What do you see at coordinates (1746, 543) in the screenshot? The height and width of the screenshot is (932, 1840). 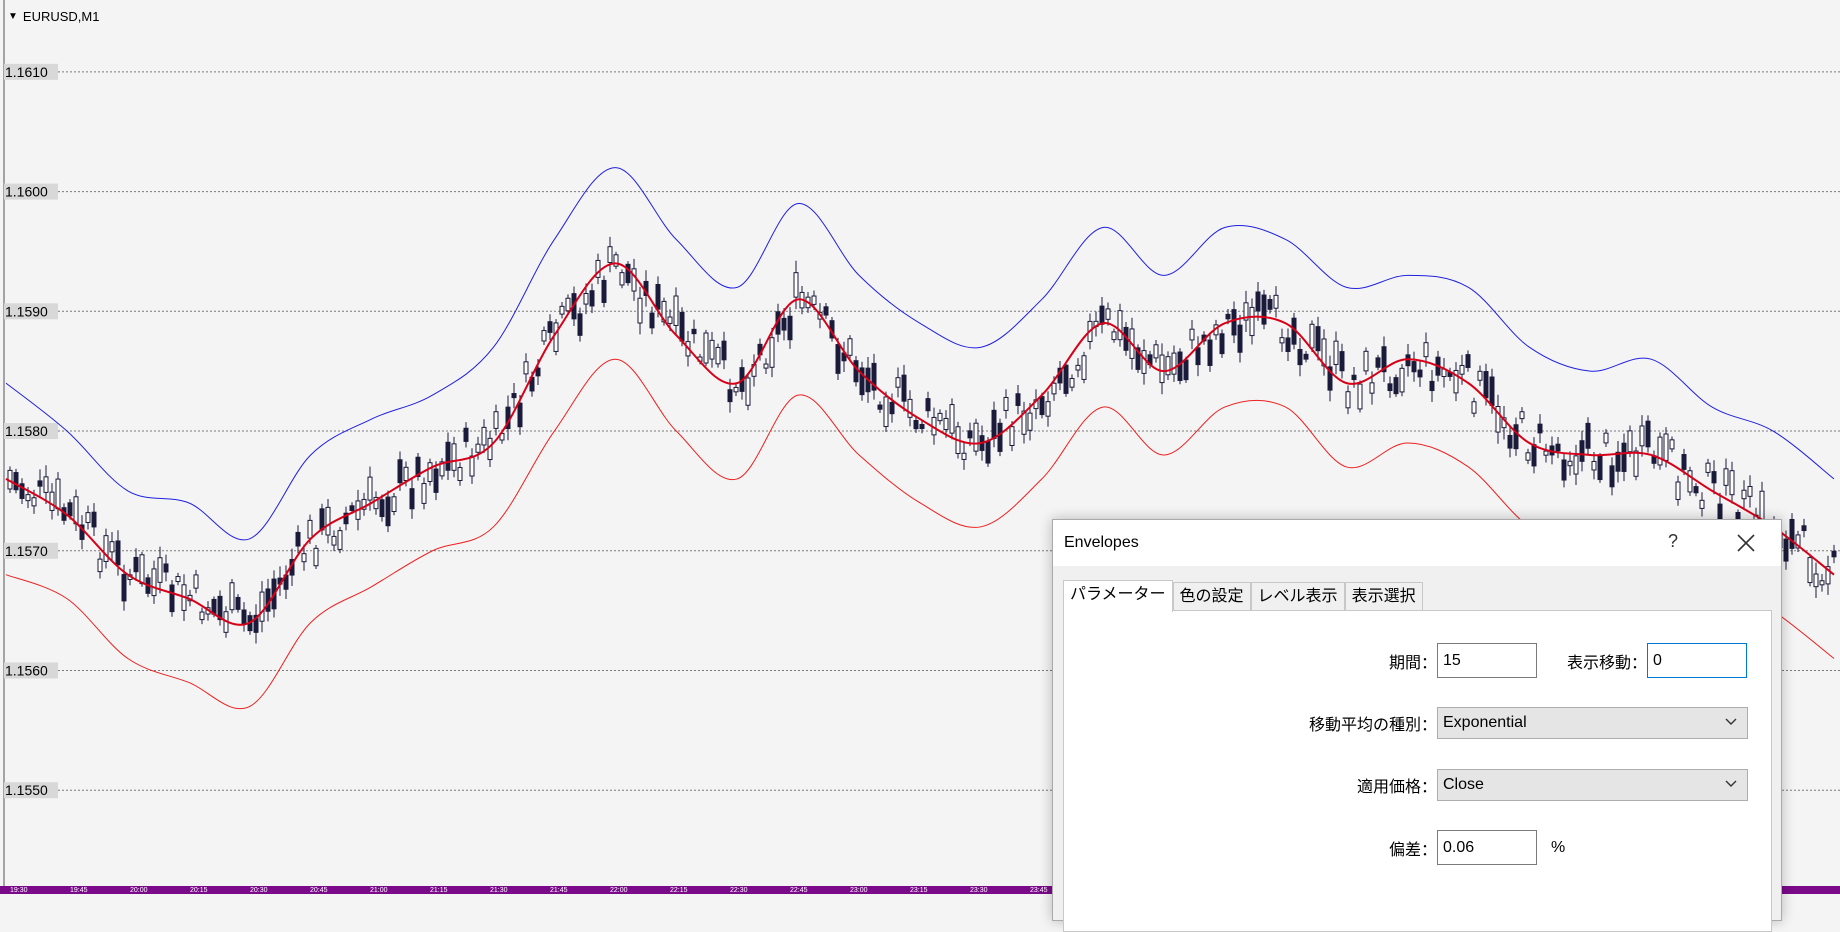 I see `close-button` at bounding box center [1746, 543].